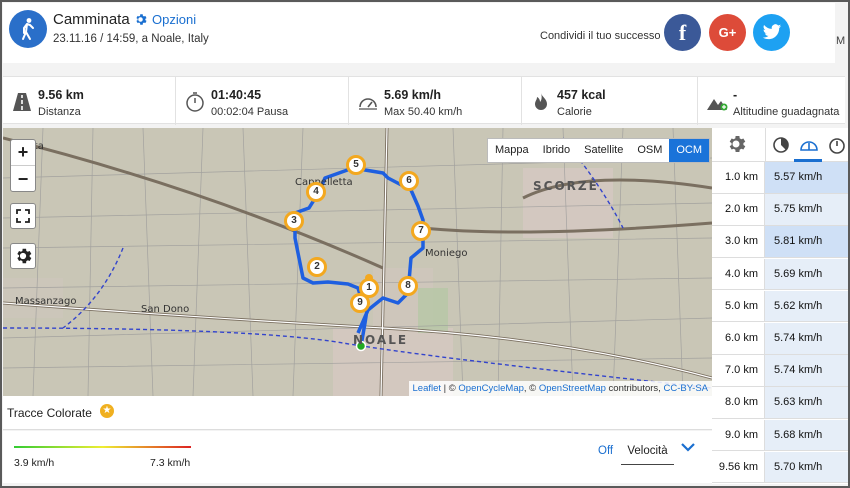 This screenshot has height=488, width=850. Describe the element at coordinates (427, 388) in the screenshot. I see `leaflet-link: Leaflet` at that location.